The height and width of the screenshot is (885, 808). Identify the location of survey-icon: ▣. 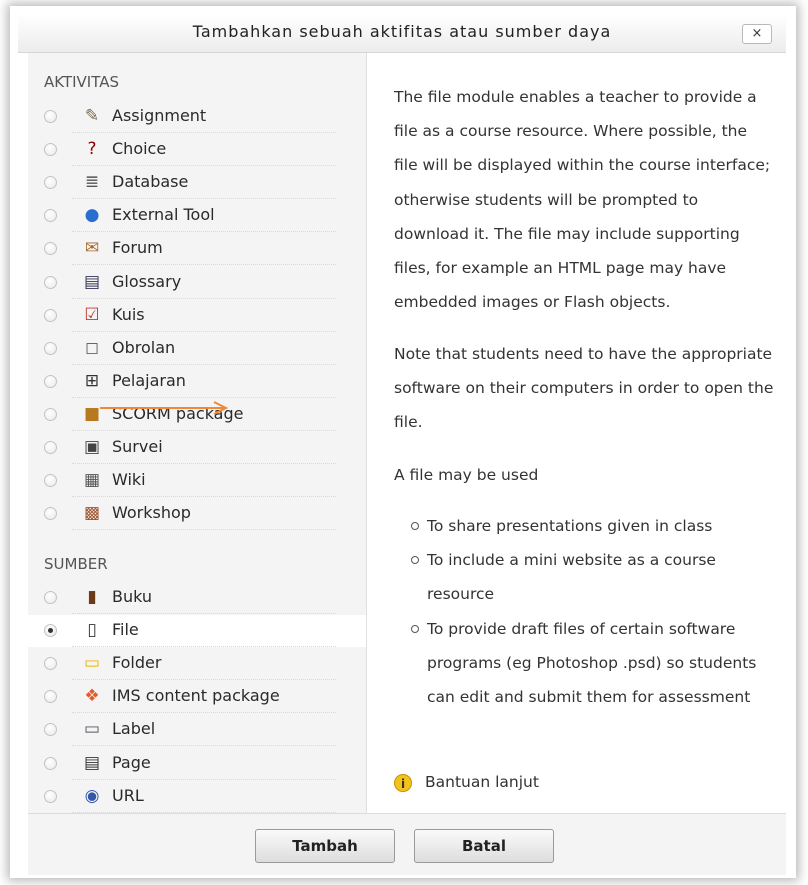
(92, 447).